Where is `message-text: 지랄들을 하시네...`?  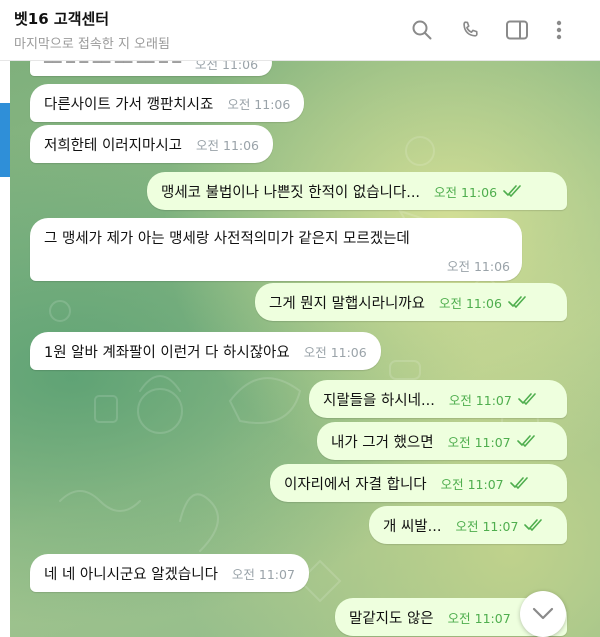
message-text: 지랄들을 하시네... is located at coordinates (379, 400).